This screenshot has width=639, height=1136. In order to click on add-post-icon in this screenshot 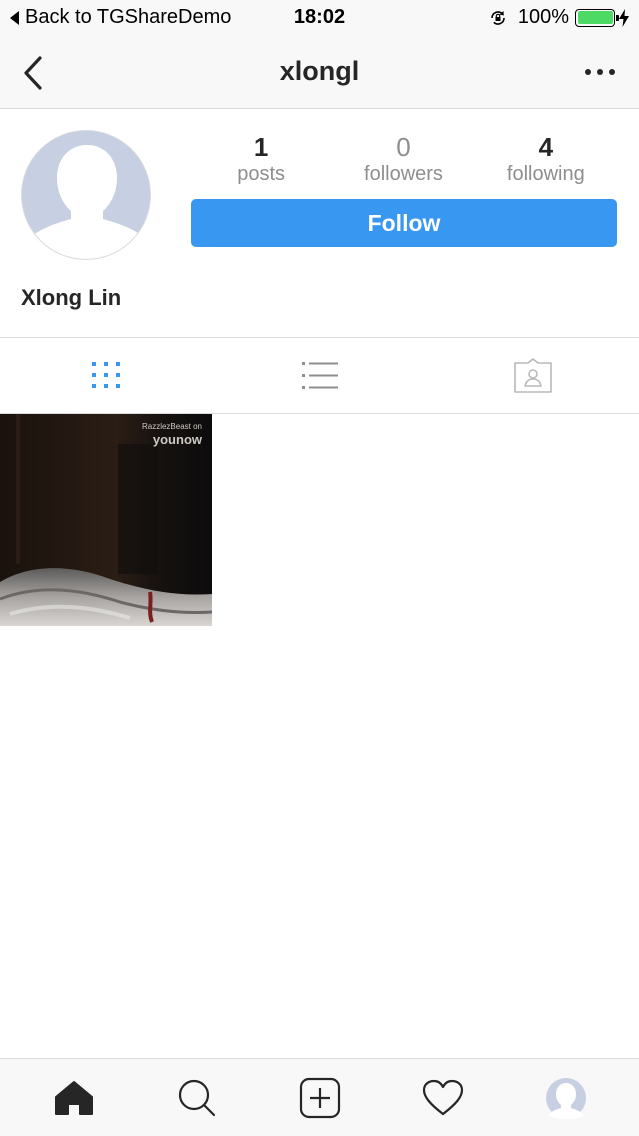, I will do `click(319, 1097)`.